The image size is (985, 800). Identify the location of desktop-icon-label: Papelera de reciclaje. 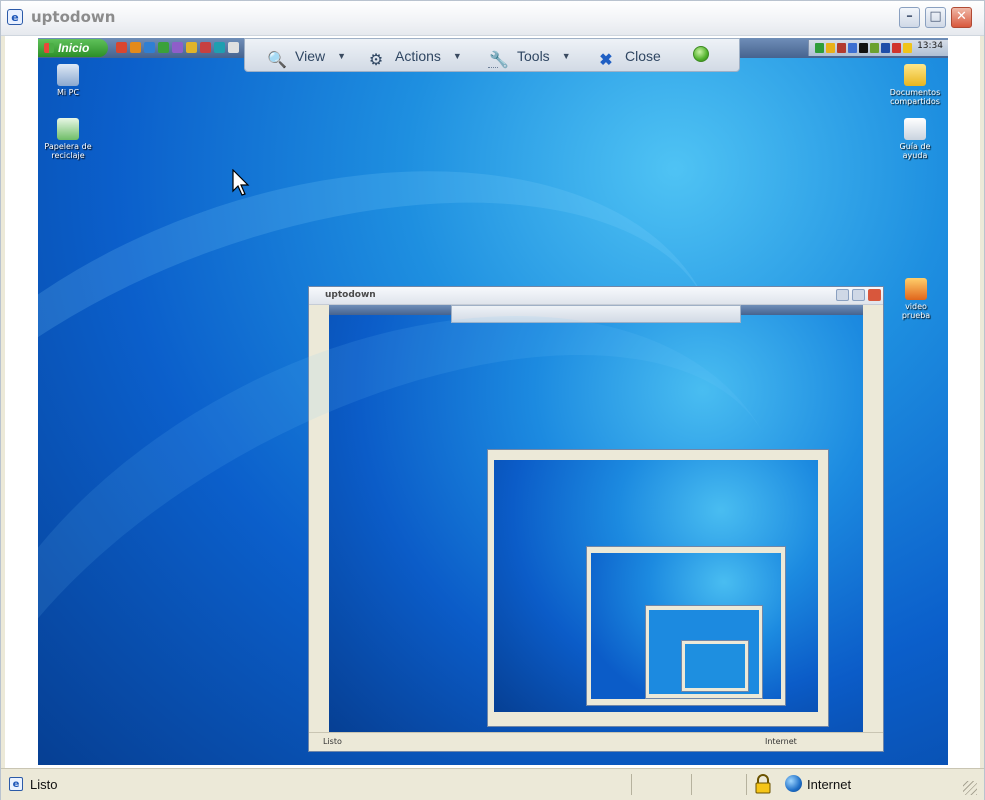
(68, 151).